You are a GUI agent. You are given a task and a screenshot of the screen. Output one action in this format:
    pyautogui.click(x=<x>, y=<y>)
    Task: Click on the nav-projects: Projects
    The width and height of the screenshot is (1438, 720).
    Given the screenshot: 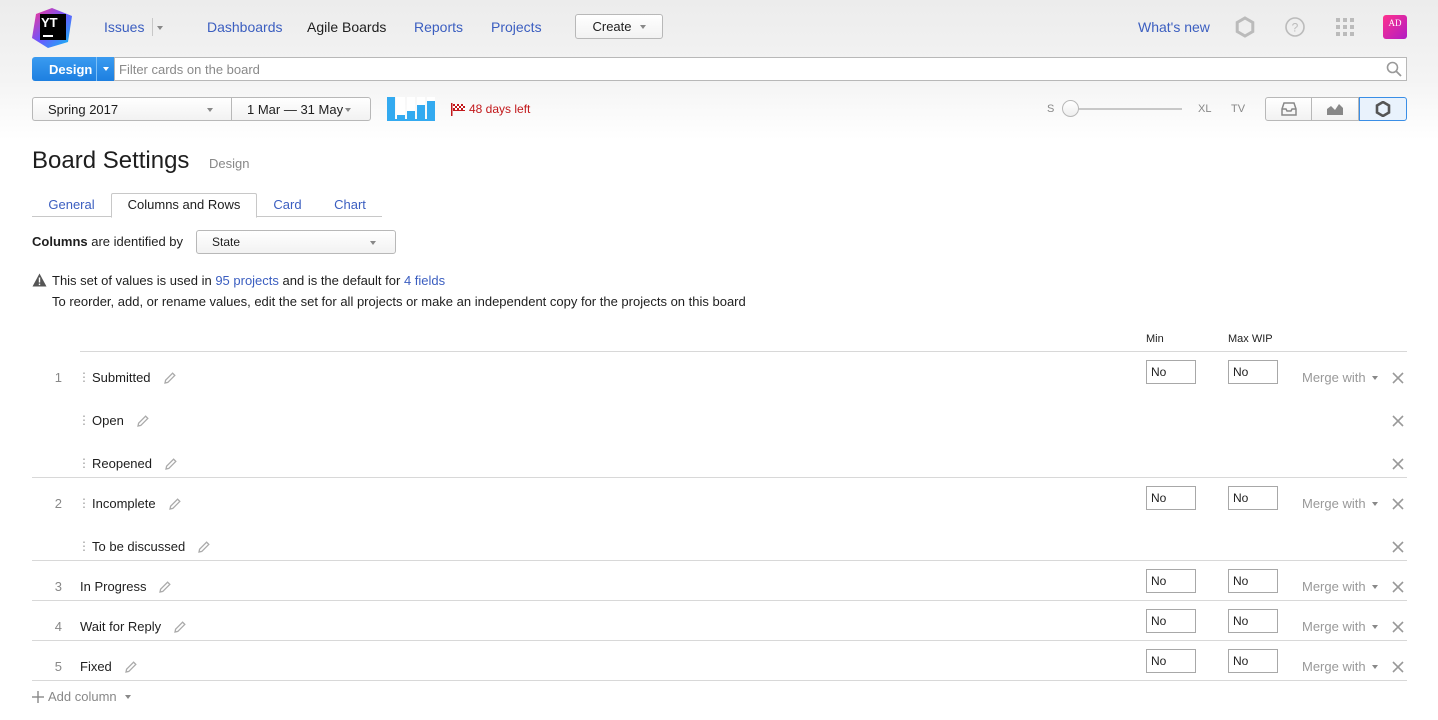 What is the action you would take?
    pyautogui.click(x=516, y=27)
    